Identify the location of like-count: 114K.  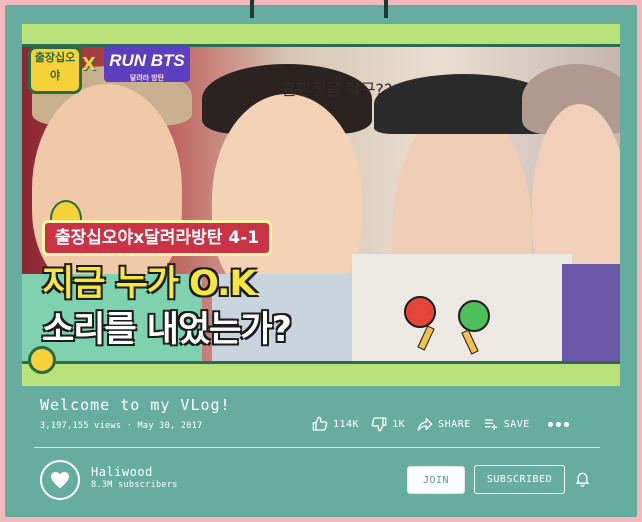
(346, 424).